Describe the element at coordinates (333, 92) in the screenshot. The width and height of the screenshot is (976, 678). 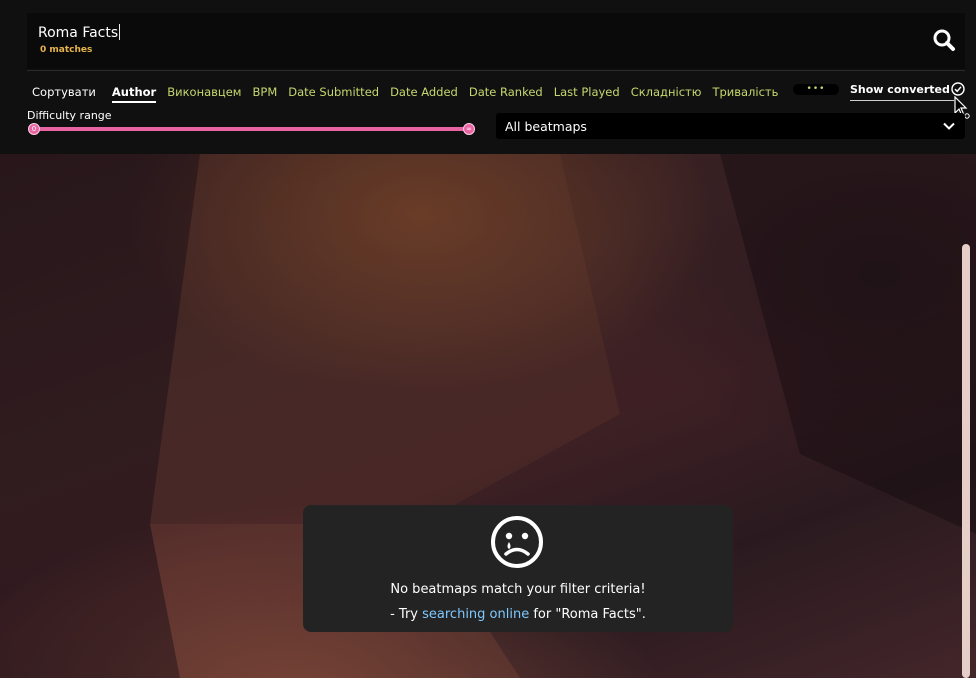
I see `sort-tab-date-submitted: Date Submitted` at that location.